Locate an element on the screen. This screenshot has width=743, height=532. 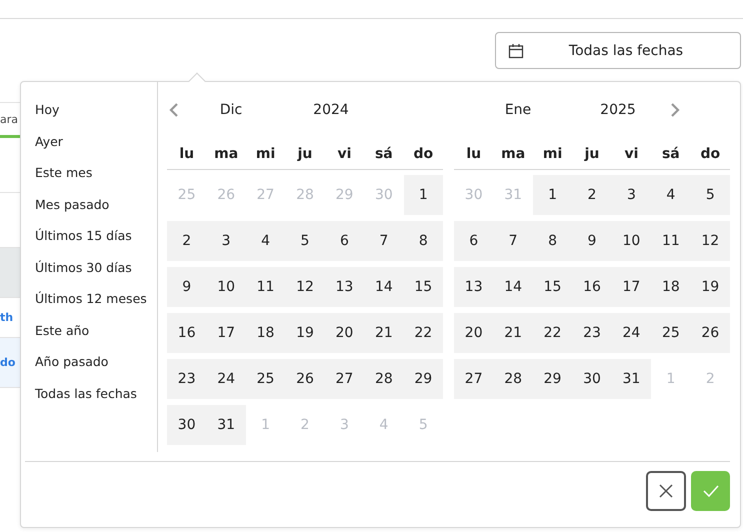
month-label: Dic is located at coordinates (231, 110).